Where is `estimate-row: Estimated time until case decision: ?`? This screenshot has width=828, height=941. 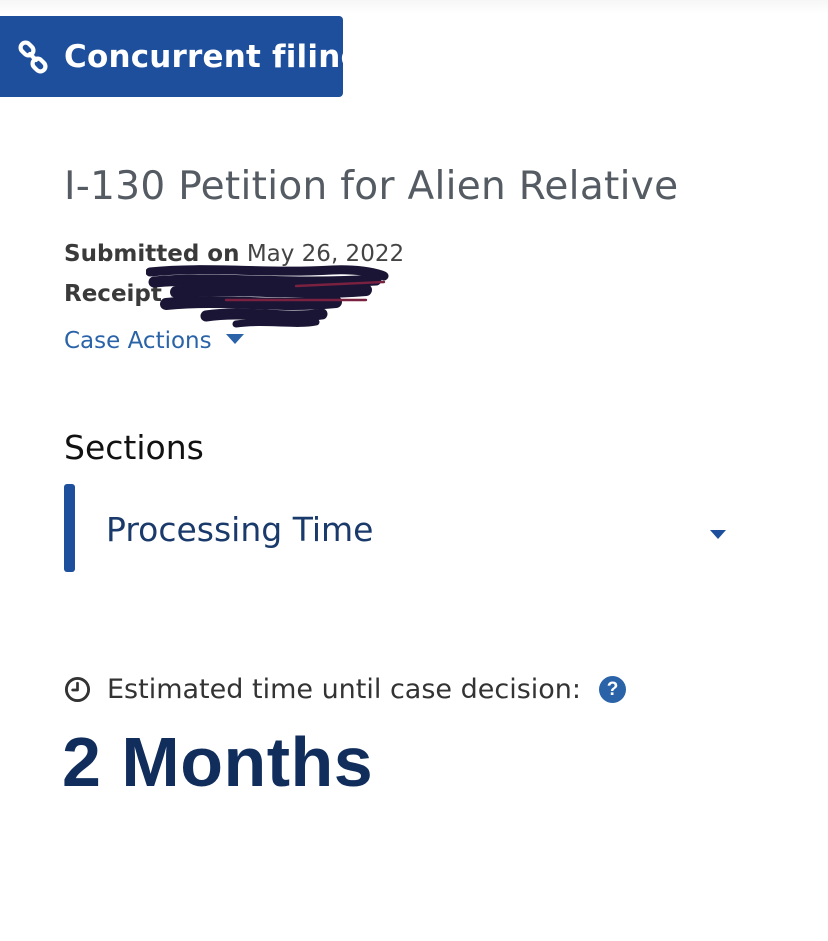
estimate-row: Estimated time until case decision: ? is located at coordinates (345, 689).